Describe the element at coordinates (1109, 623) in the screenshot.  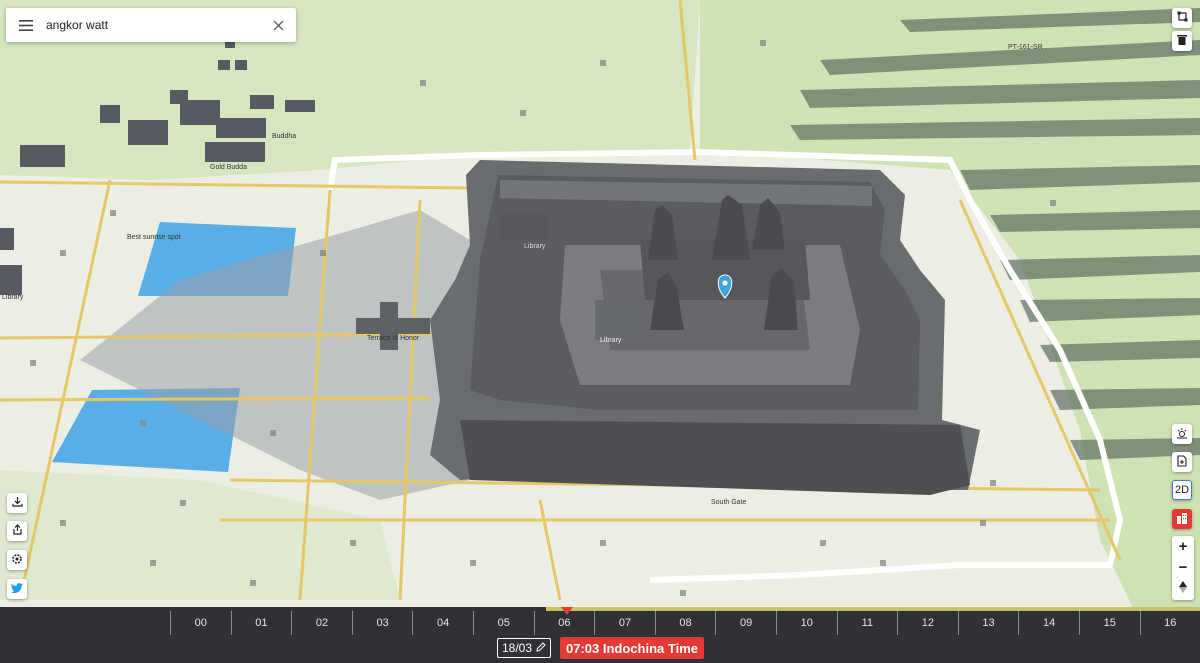
I see `hour-tick: 15` at that location.